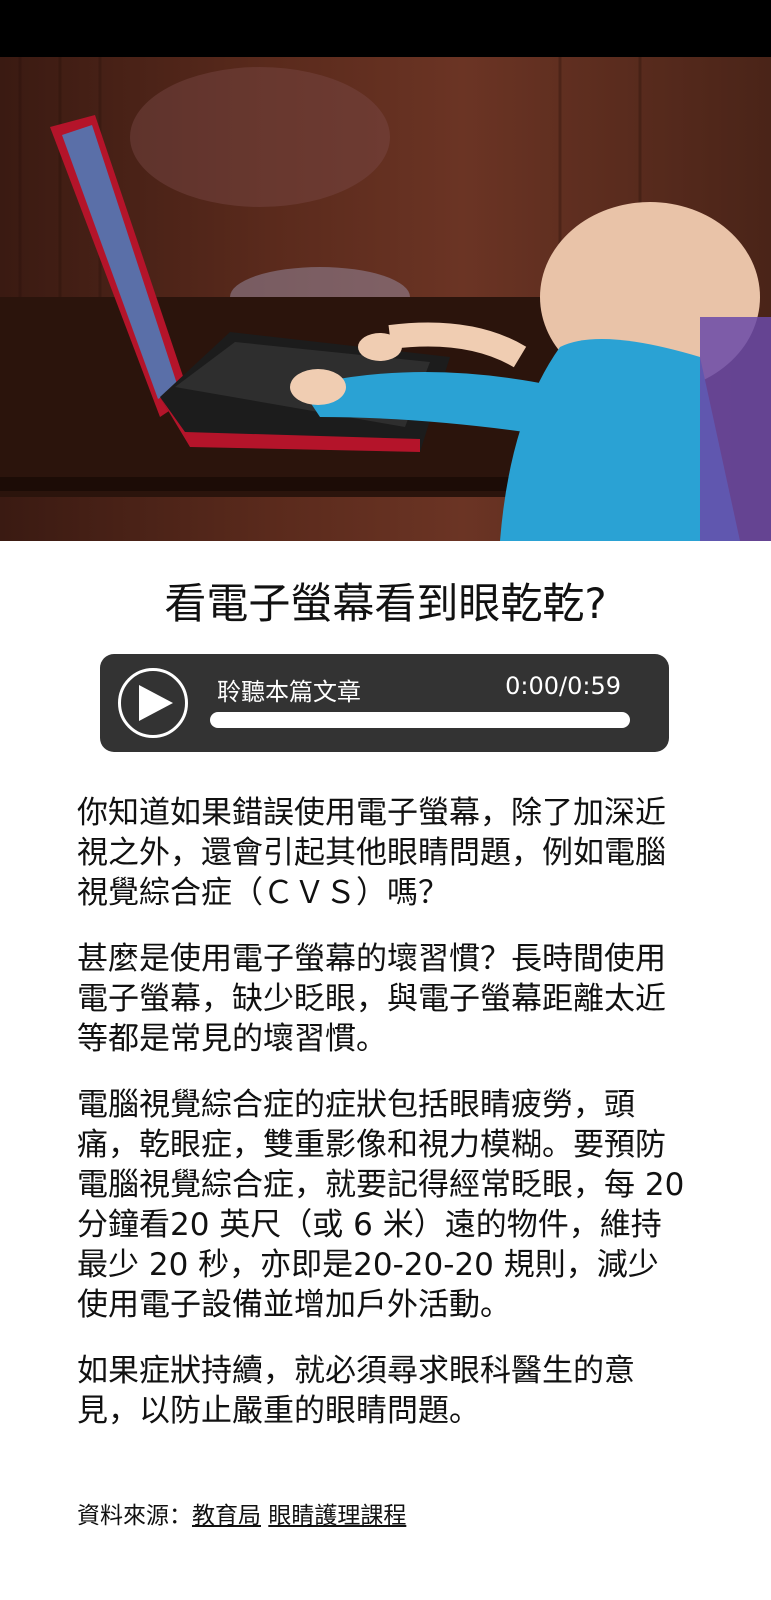 The image size is (771, 1600). What do you see at coordinates (385, 28) in the screenshot?
I see `status-bar` at bounding box center [385, 28].